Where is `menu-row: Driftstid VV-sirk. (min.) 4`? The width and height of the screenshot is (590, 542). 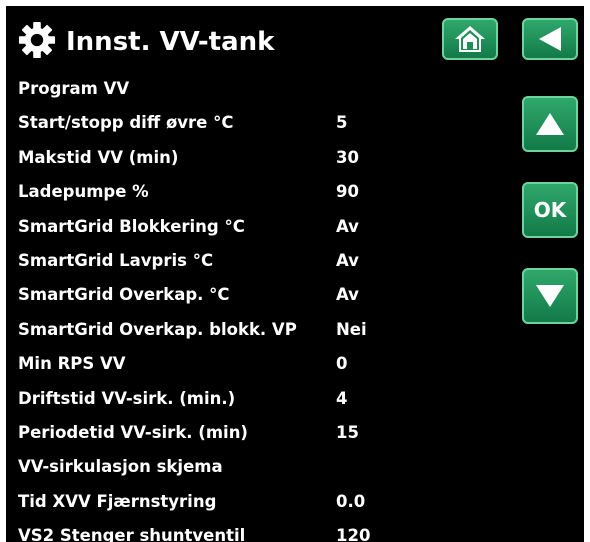
menu-row: Driftstid VV-sirk. (min.) 4 is located at coordinates (256, 399).